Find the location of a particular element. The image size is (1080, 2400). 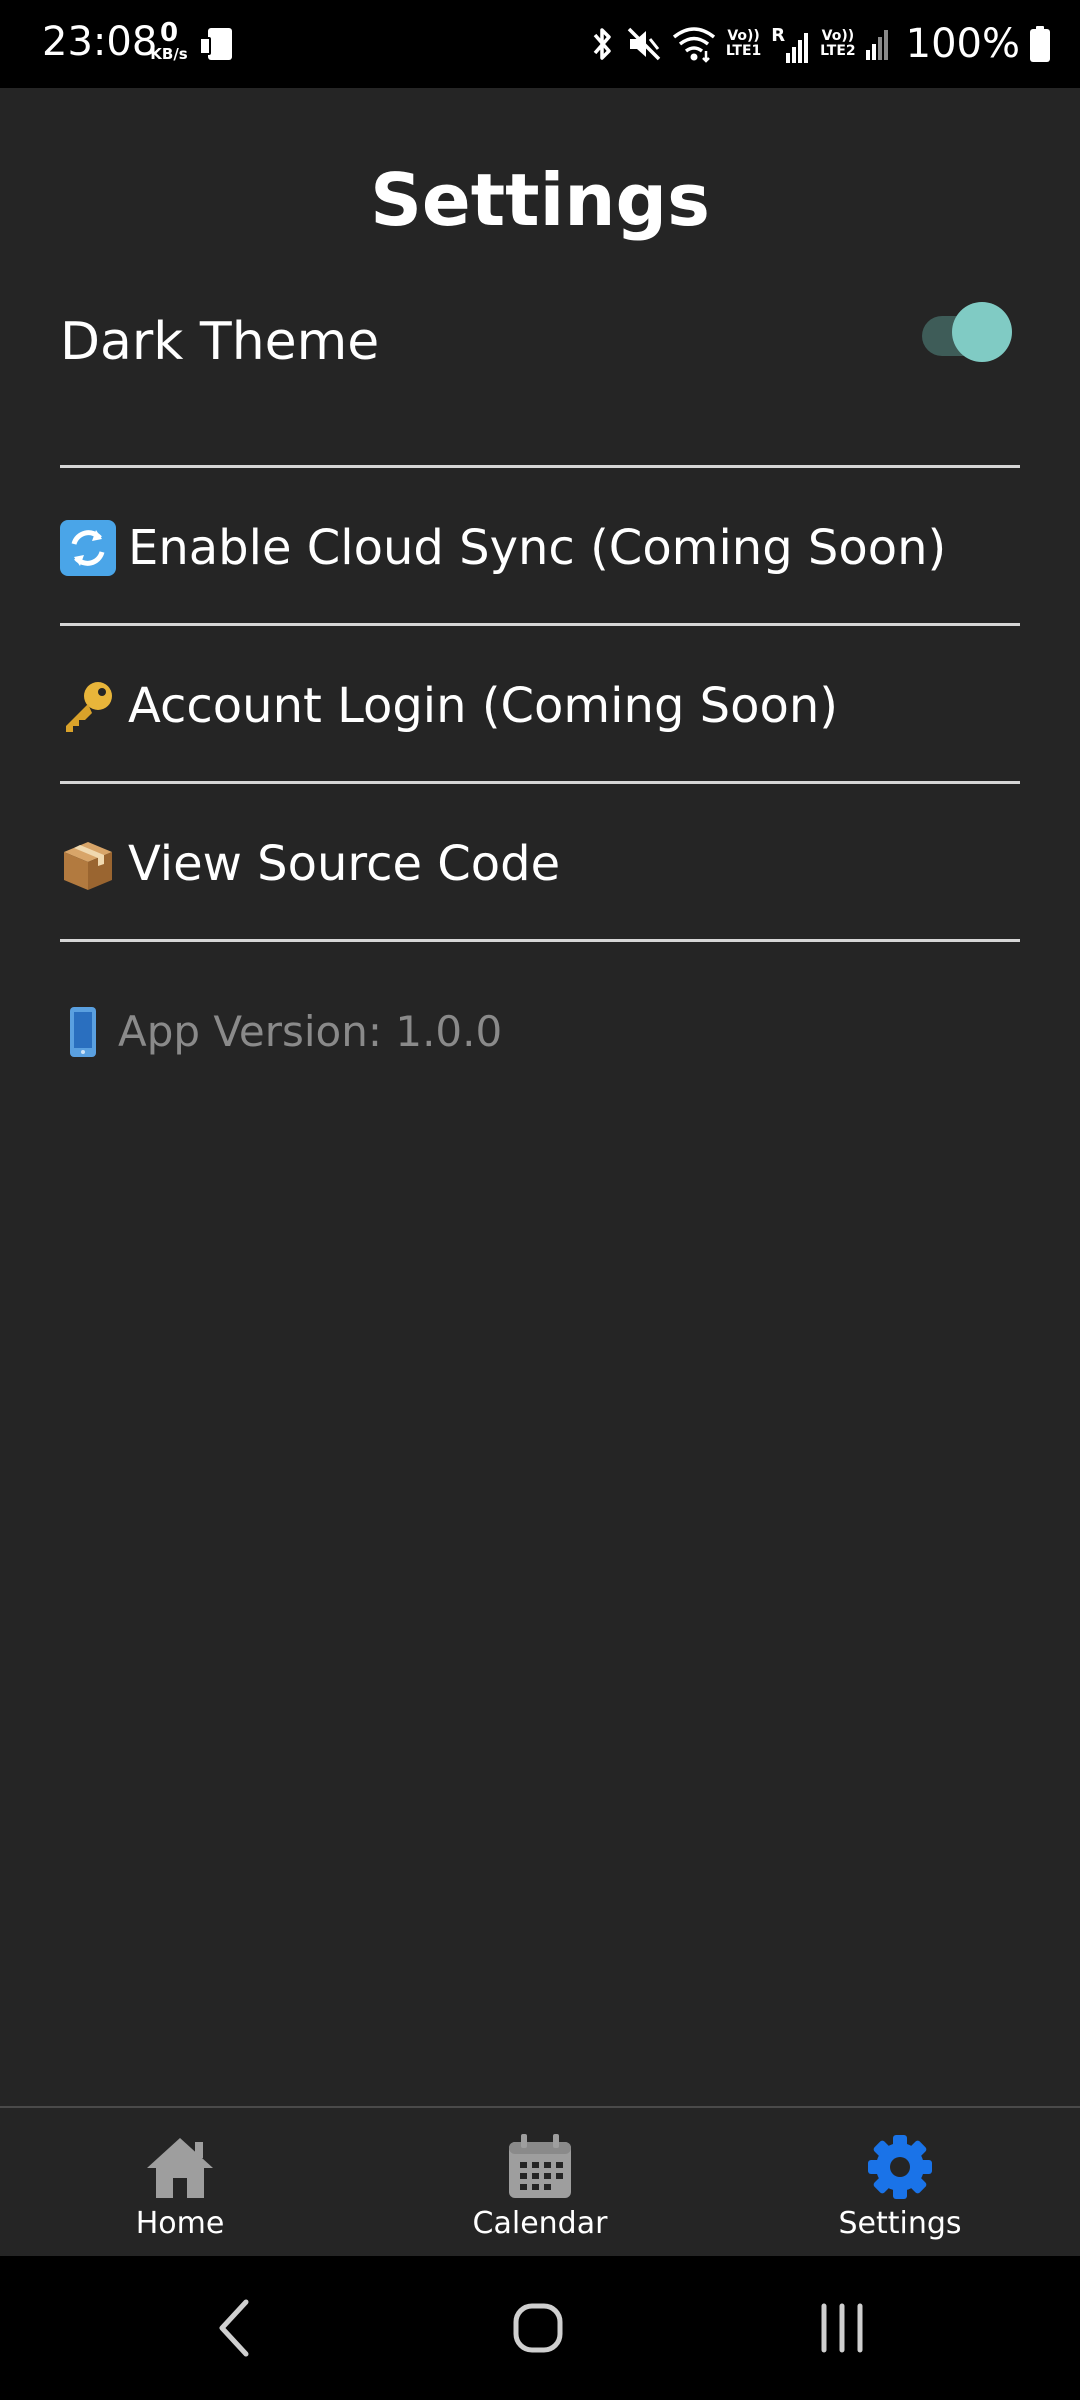

view-source-label: View Source Code is located at coordinates (344, 864).